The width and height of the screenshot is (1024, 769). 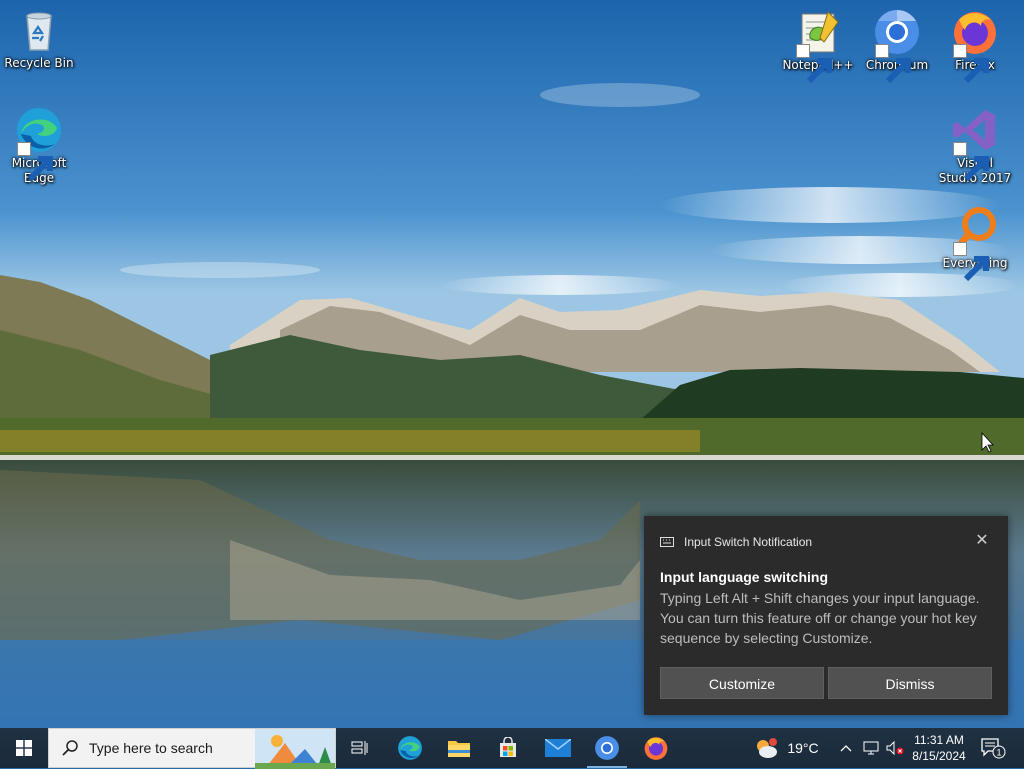 I want to click on weather-temperature: 19°C, so click(x=803, y=748).